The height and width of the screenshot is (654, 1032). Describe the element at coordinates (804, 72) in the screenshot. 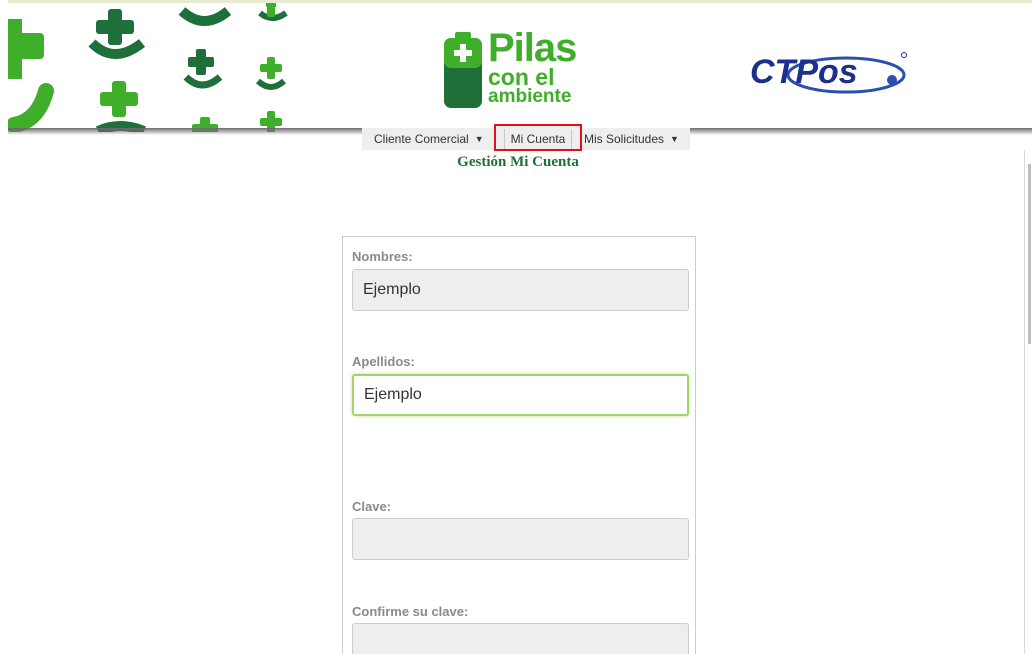

I see `ctpos-logo-text: CTPos` at that location.